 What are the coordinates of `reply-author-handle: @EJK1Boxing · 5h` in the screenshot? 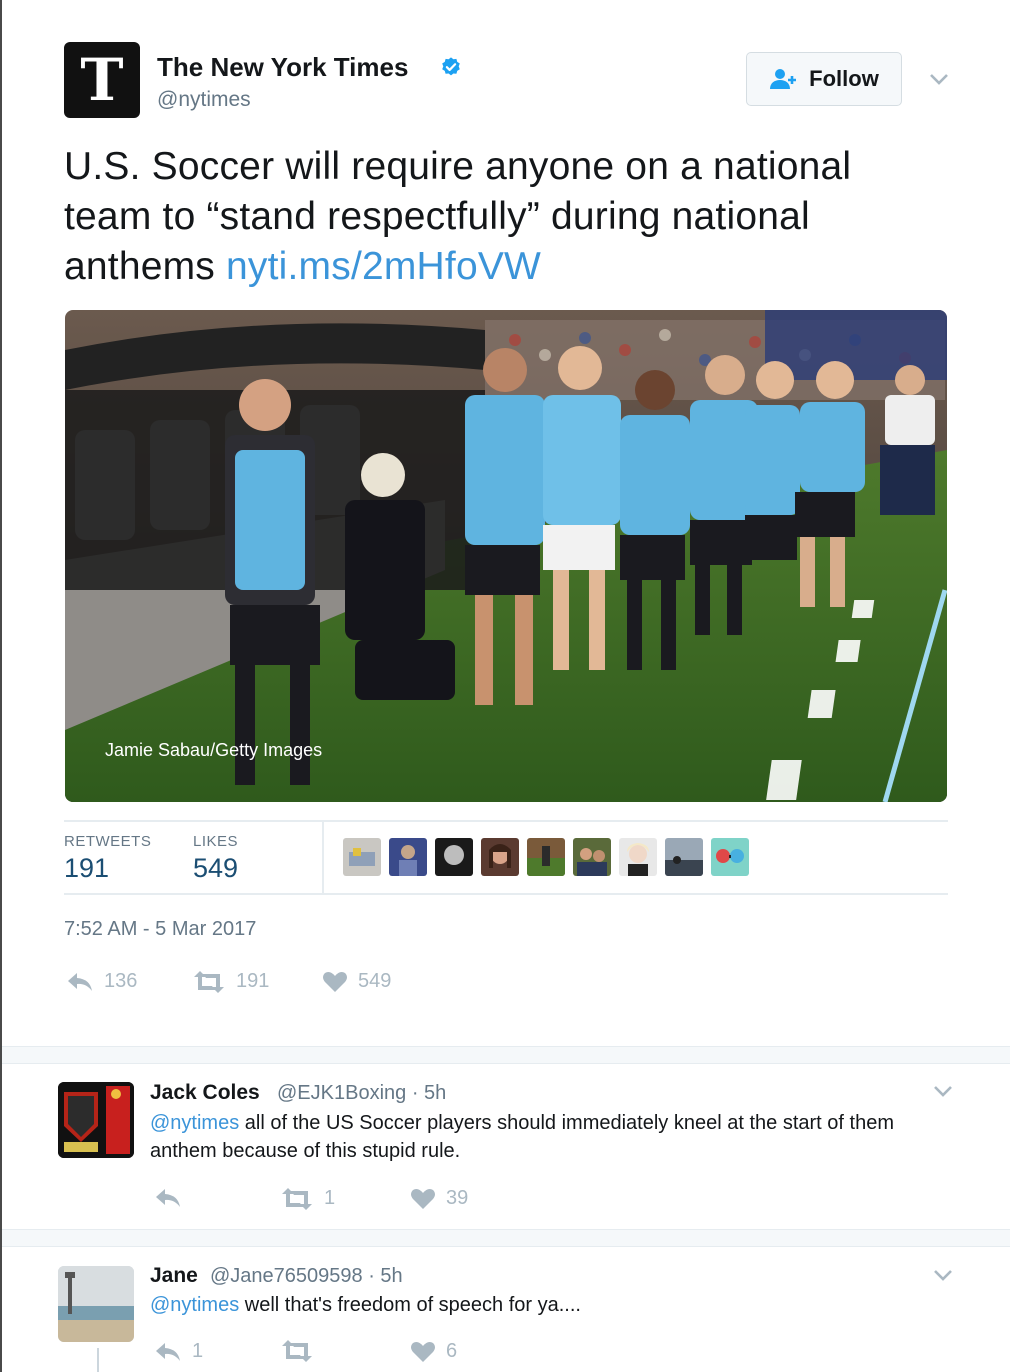 It's located at (361, 1093).